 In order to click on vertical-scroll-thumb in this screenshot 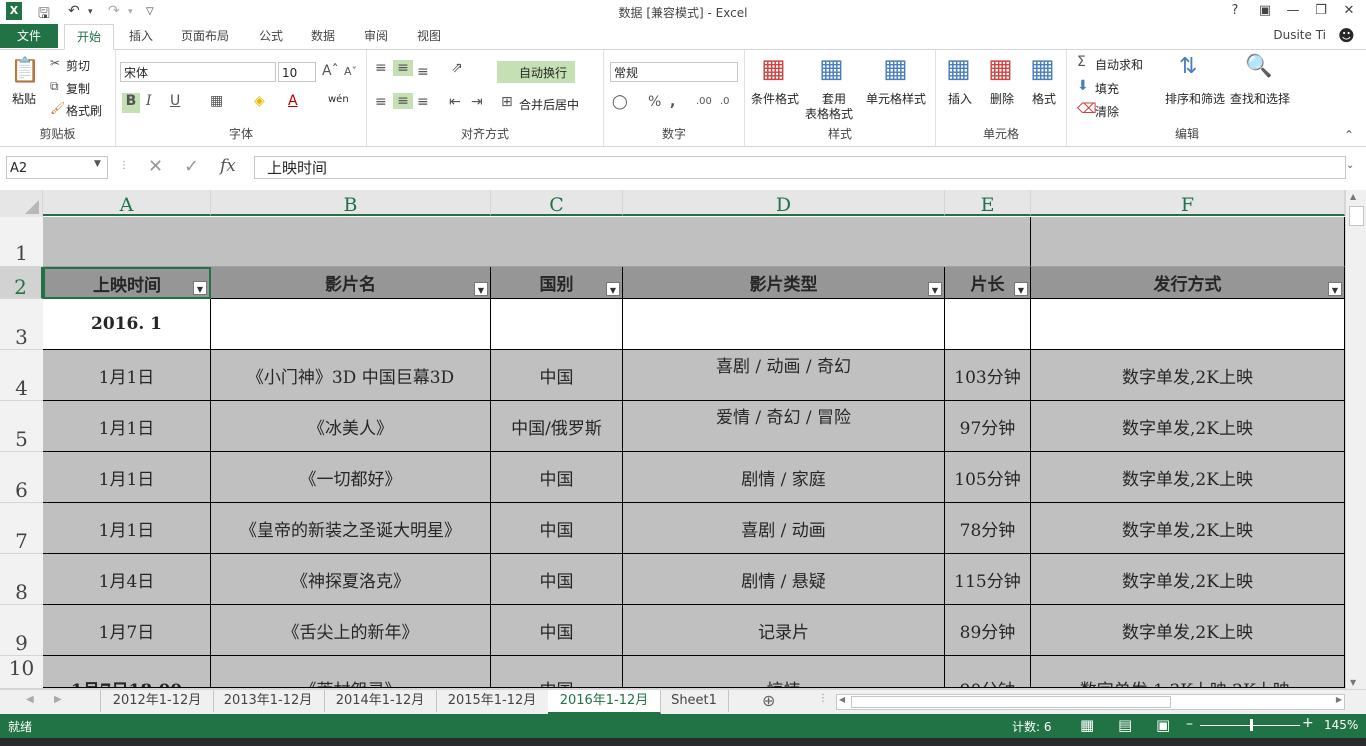, I will do `click(1356, 216)`.